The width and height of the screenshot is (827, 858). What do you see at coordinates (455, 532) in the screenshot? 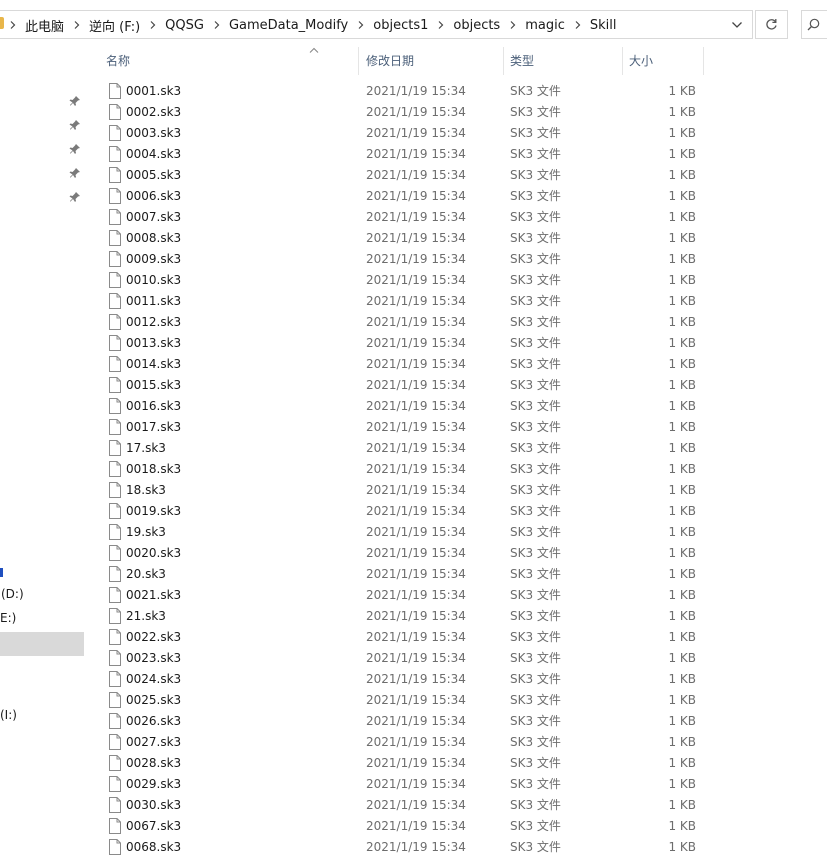
I see `file-row: 19.sk3 2021/1/19 15:34 SK3 文件 1 KB` at bounding box center [455, 532].